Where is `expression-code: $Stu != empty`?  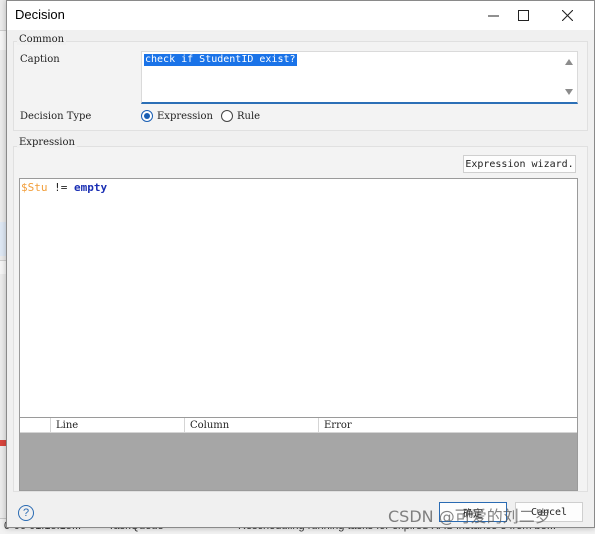
expression-code: $Stu != empty is located at coordinates (64, 187).